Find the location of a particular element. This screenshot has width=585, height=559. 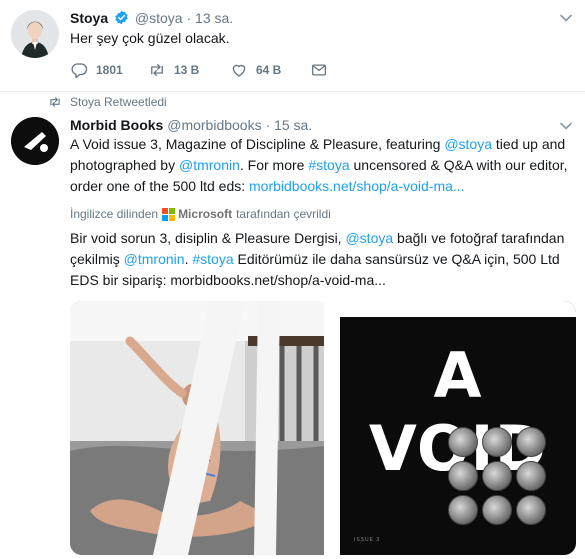

handle: @stoya is located at coordinates (159, 18).